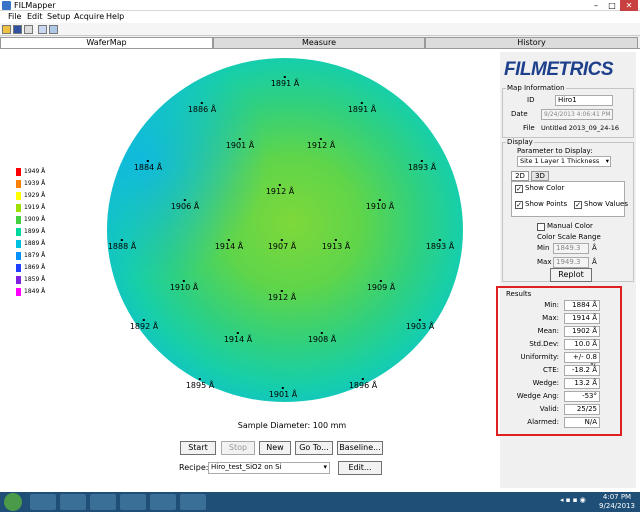 This screenshot has height=512, width=640. Describe the element at coordinates (536, 88) in the screenshot. I see `map-information-heading: Map Information` at that location.